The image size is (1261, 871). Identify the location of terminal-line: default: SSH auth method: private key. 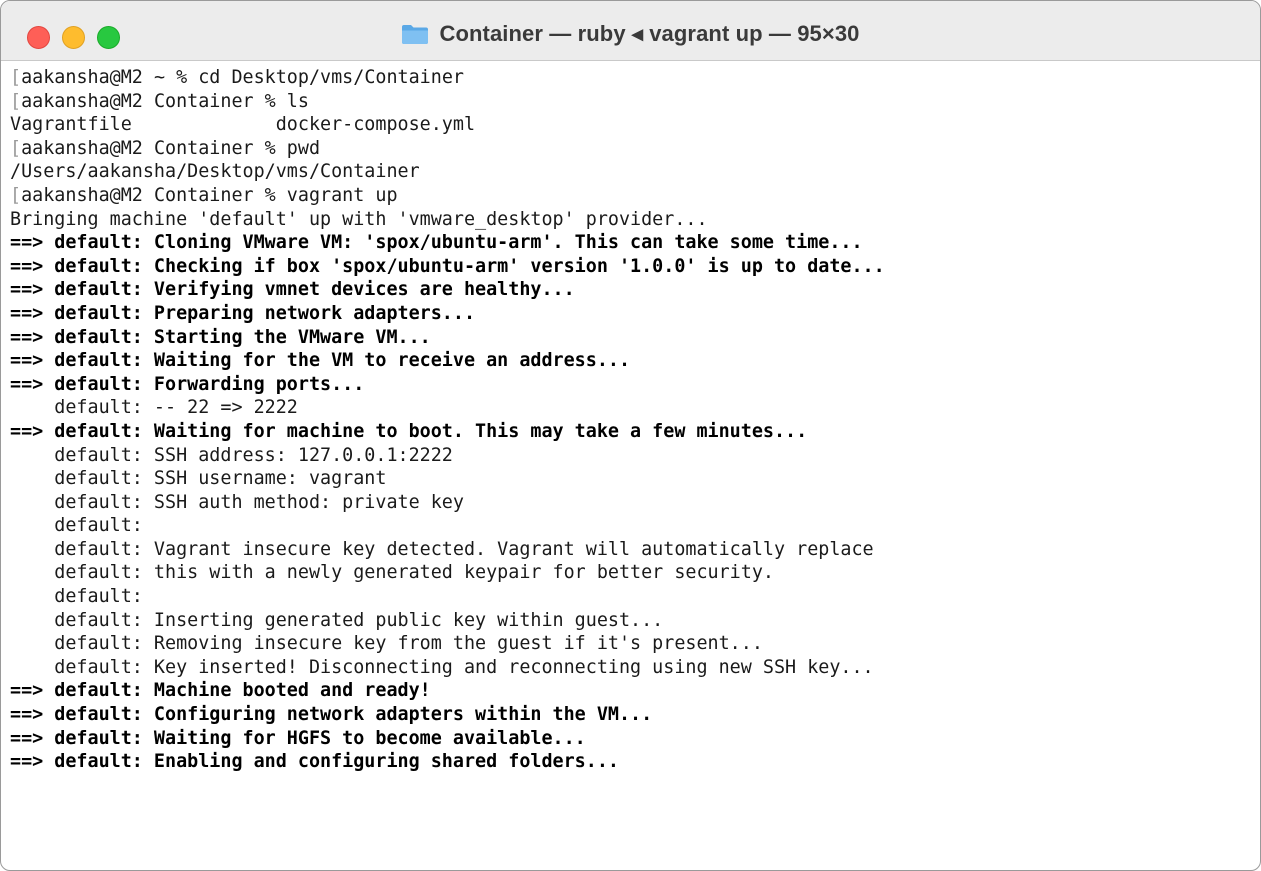
(635, 503).